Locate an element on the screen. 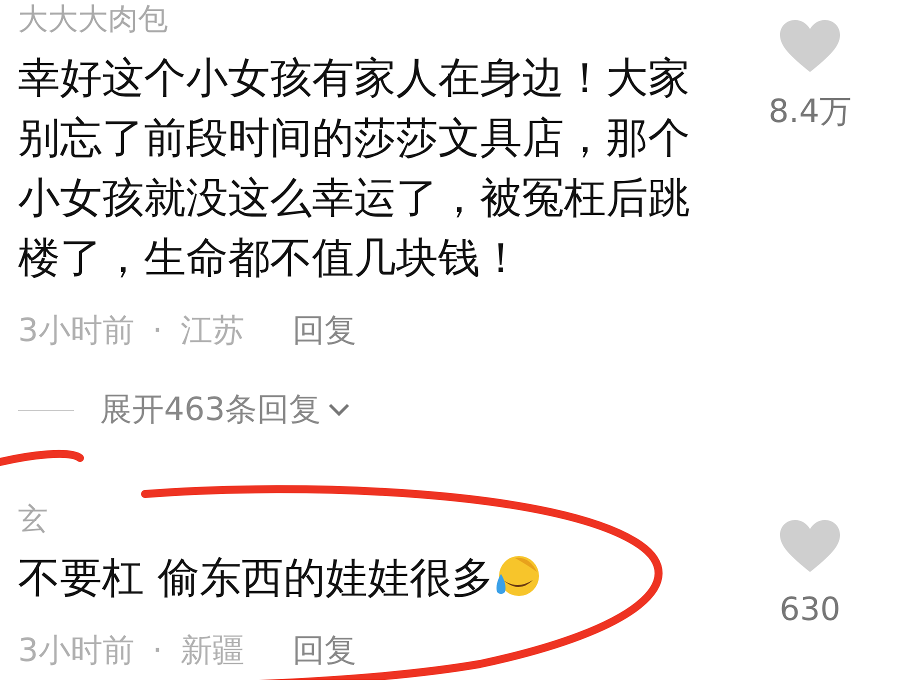  username: 玄 is located at coordinates (33, 520).